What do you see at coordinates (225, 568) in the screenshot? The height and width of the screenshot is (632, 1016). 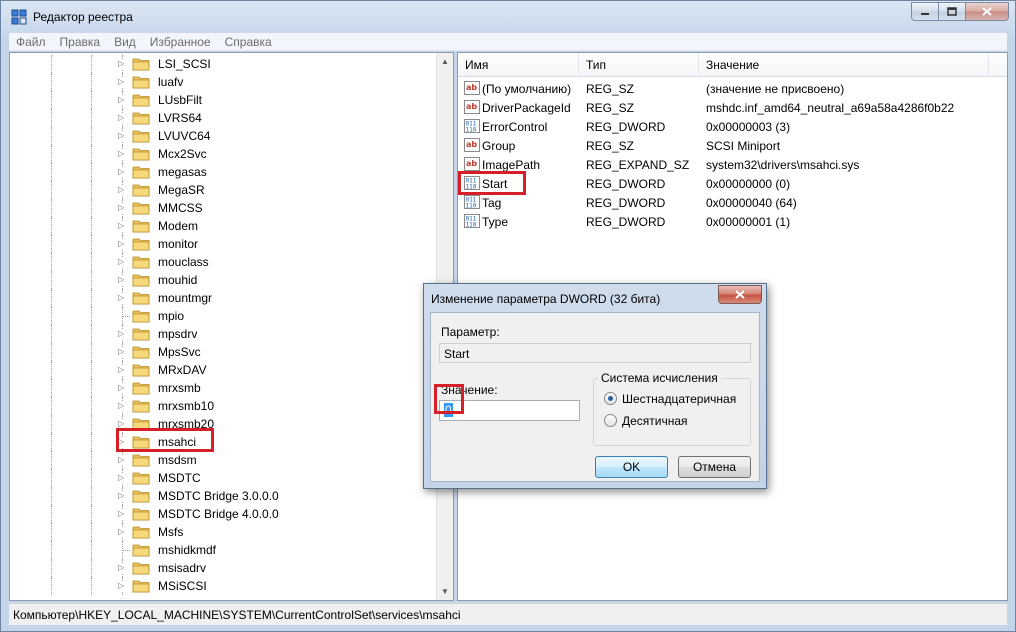 I see `tree-item: ▷ msisadrv` at bounding box center [225, 568].